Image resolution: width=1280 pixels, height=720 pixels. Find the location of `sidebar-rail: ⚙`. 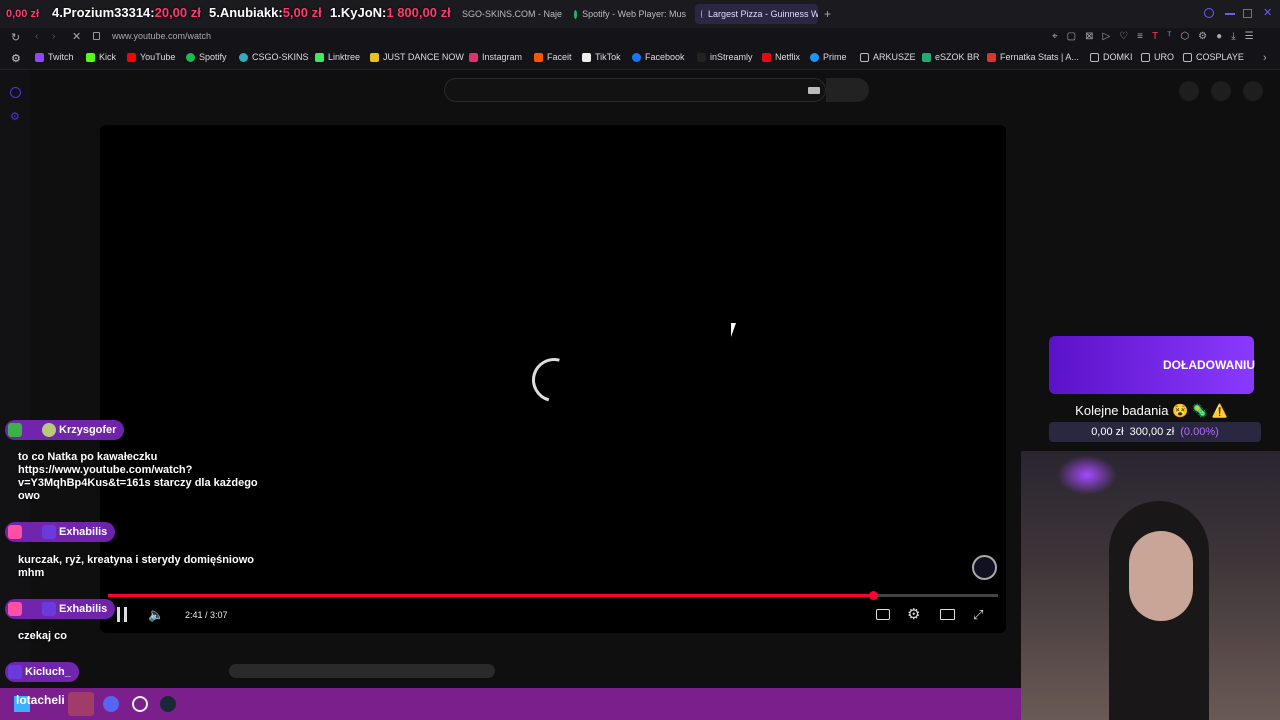

sidebar-rail: ⚙ is located at coordinates (15, 380).